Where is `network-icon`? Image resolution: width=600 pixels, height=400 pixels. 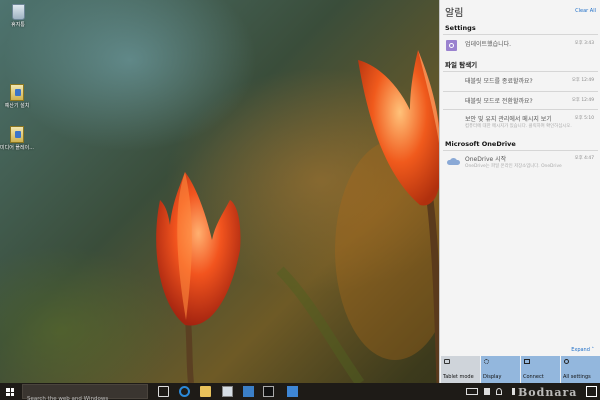
network-icon is located at coordinates (499, 391).